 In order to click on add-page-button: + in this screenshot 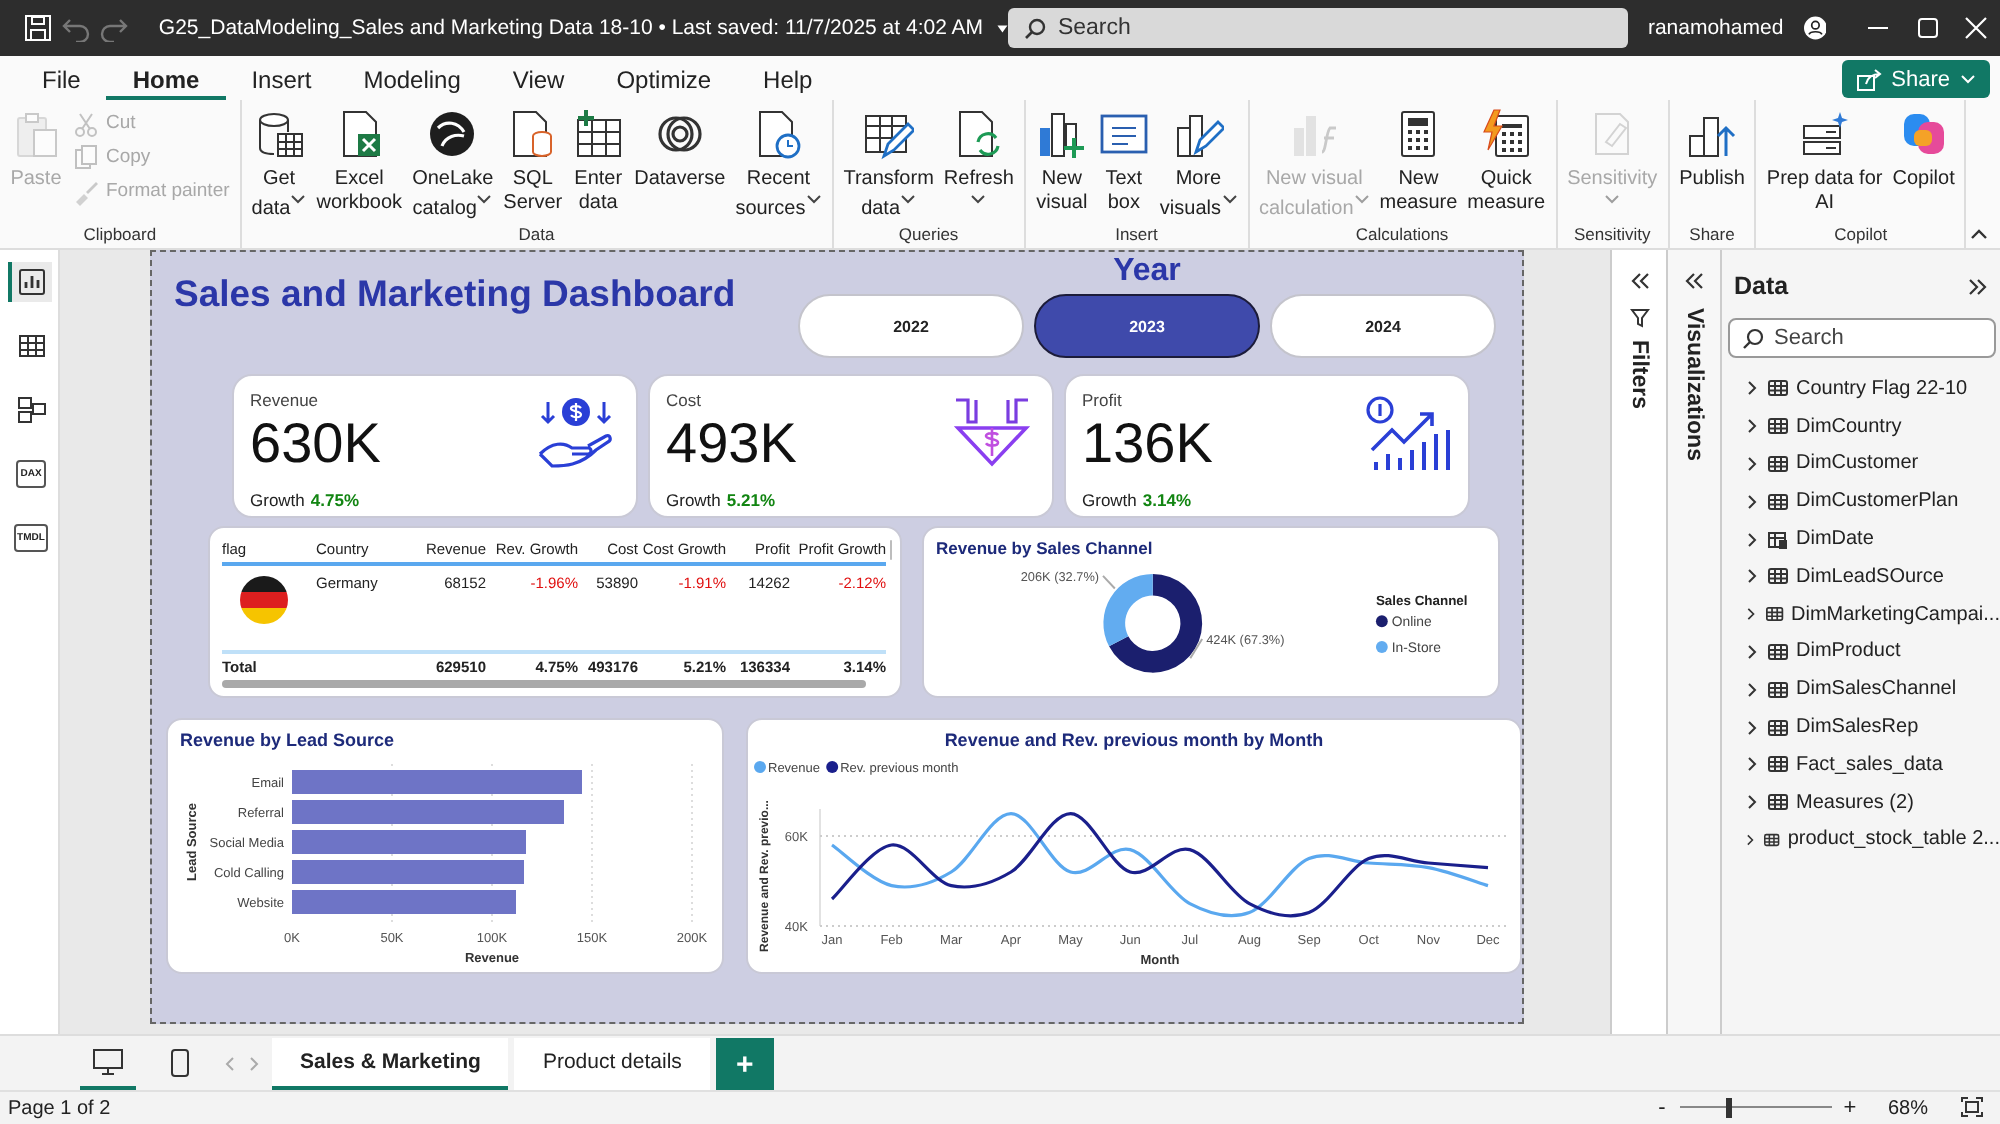, I will do `click(744, 1064)`.